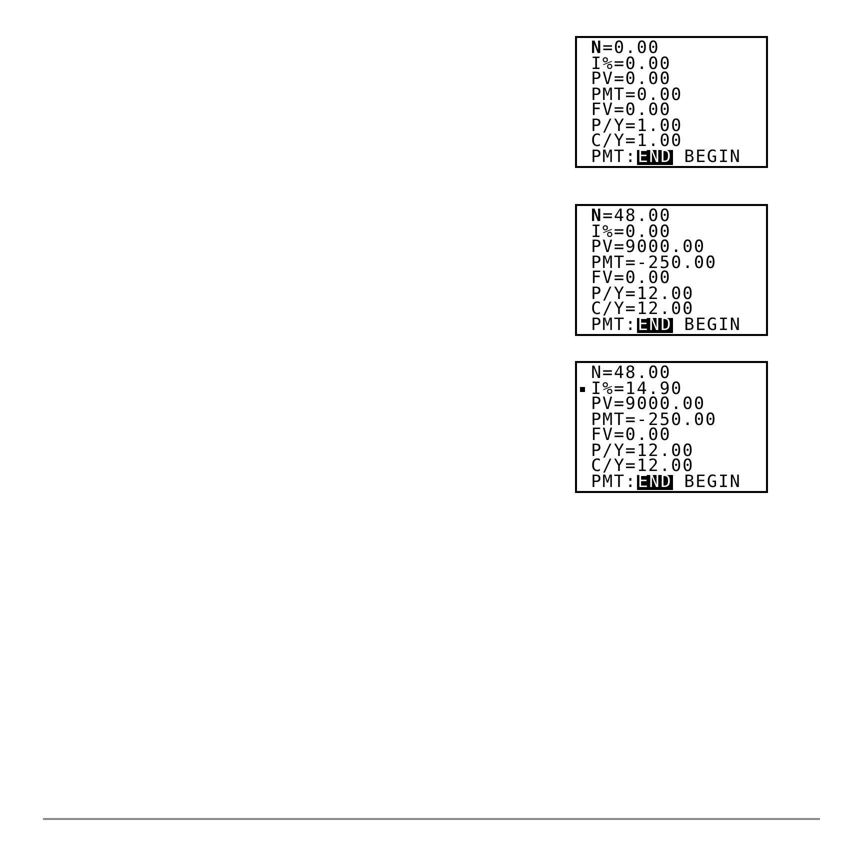 Image resolution: width=864 pixels, height=864 pixels. What do you see at coordinates (636, 142) in the screenshot?
I see `screen-line: C/Y=1.00` at bounding box center [636, 142].